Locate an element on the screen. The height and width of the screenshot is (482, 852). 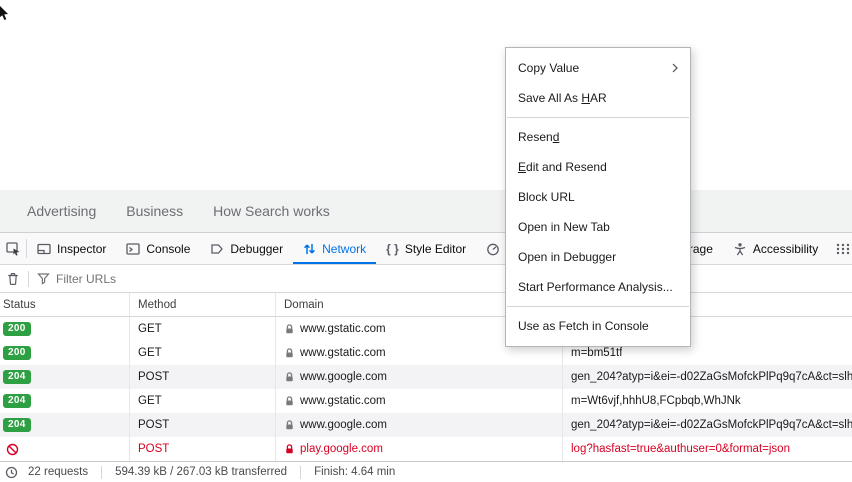
request-row: 200 GET www.gstatic.com is located at coordinates (426, 329).